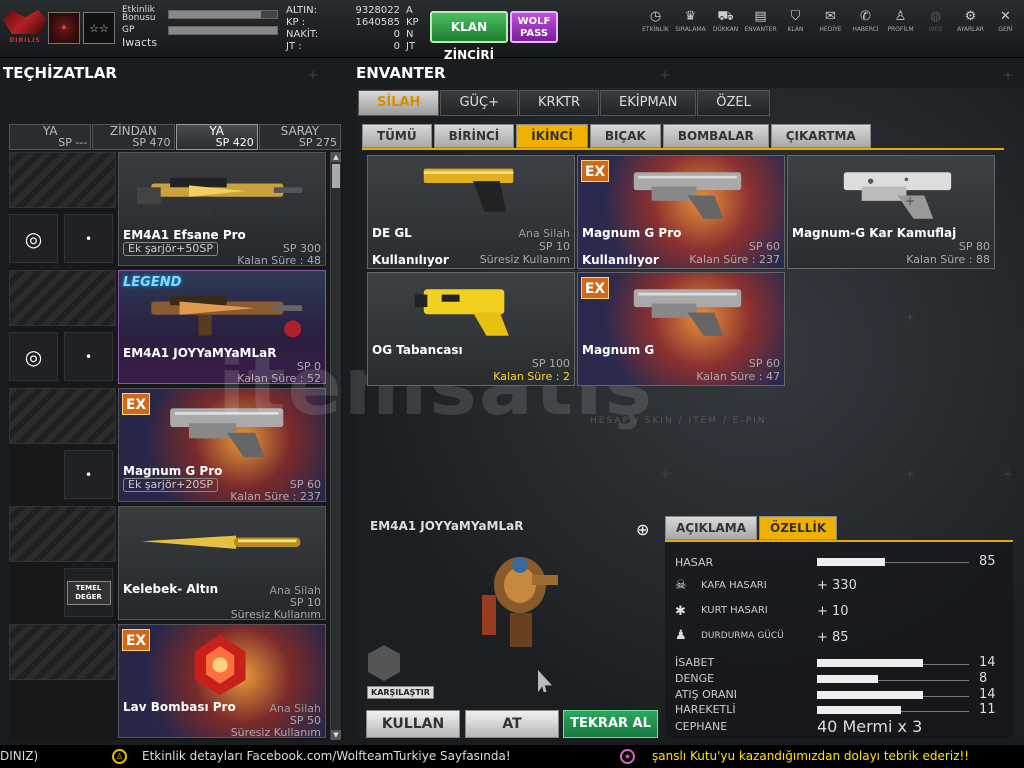 Image resolution: width=1024 pixels, height=768 pixels. What do you see at coordinates (400, 692) in the screenshot?
I see `compare-button: KARŞILAŞTIR` at bounding box center [400, 692].